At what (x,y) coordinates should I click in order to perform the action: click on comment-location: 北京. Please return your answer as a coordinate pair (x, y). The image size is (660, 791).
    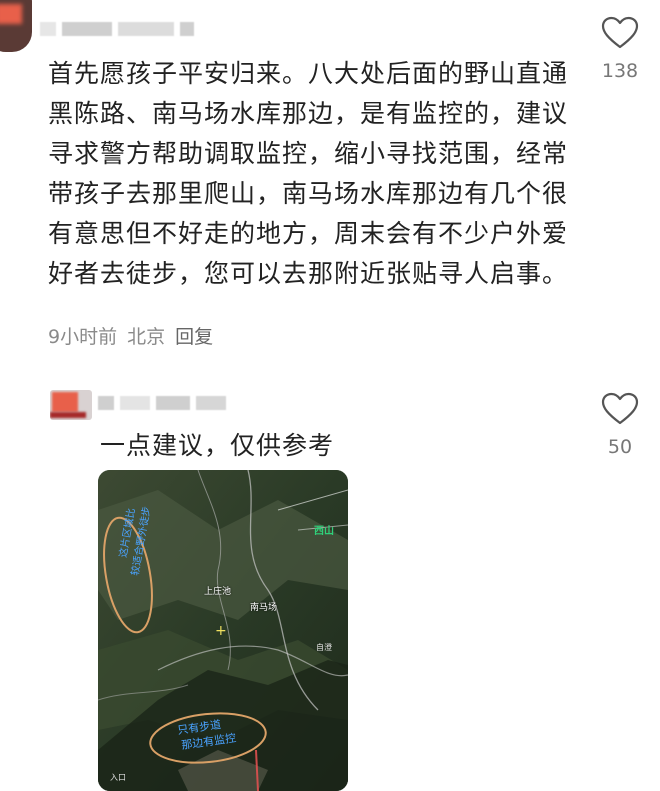
    Looking at the image, I should click on (146, 337).